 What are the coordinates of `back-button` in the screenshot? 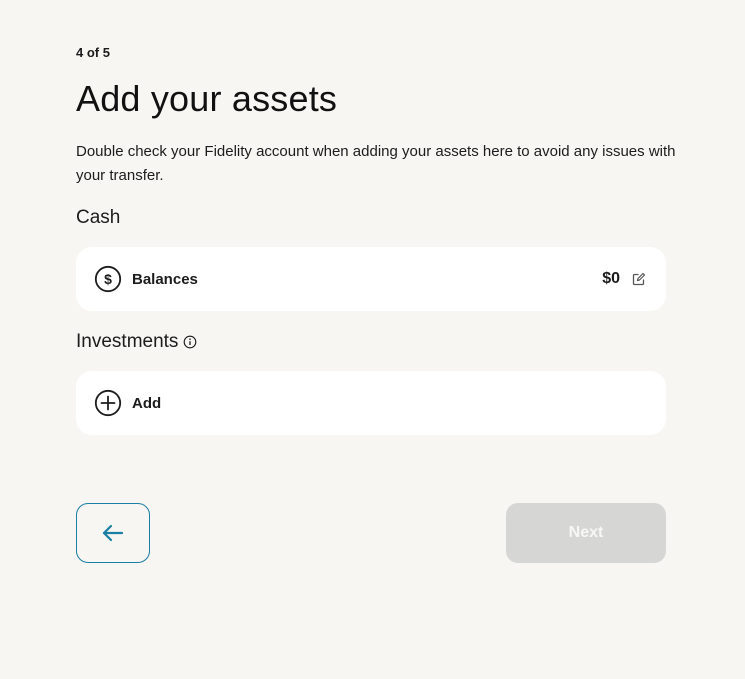 It's located at (113, 533).